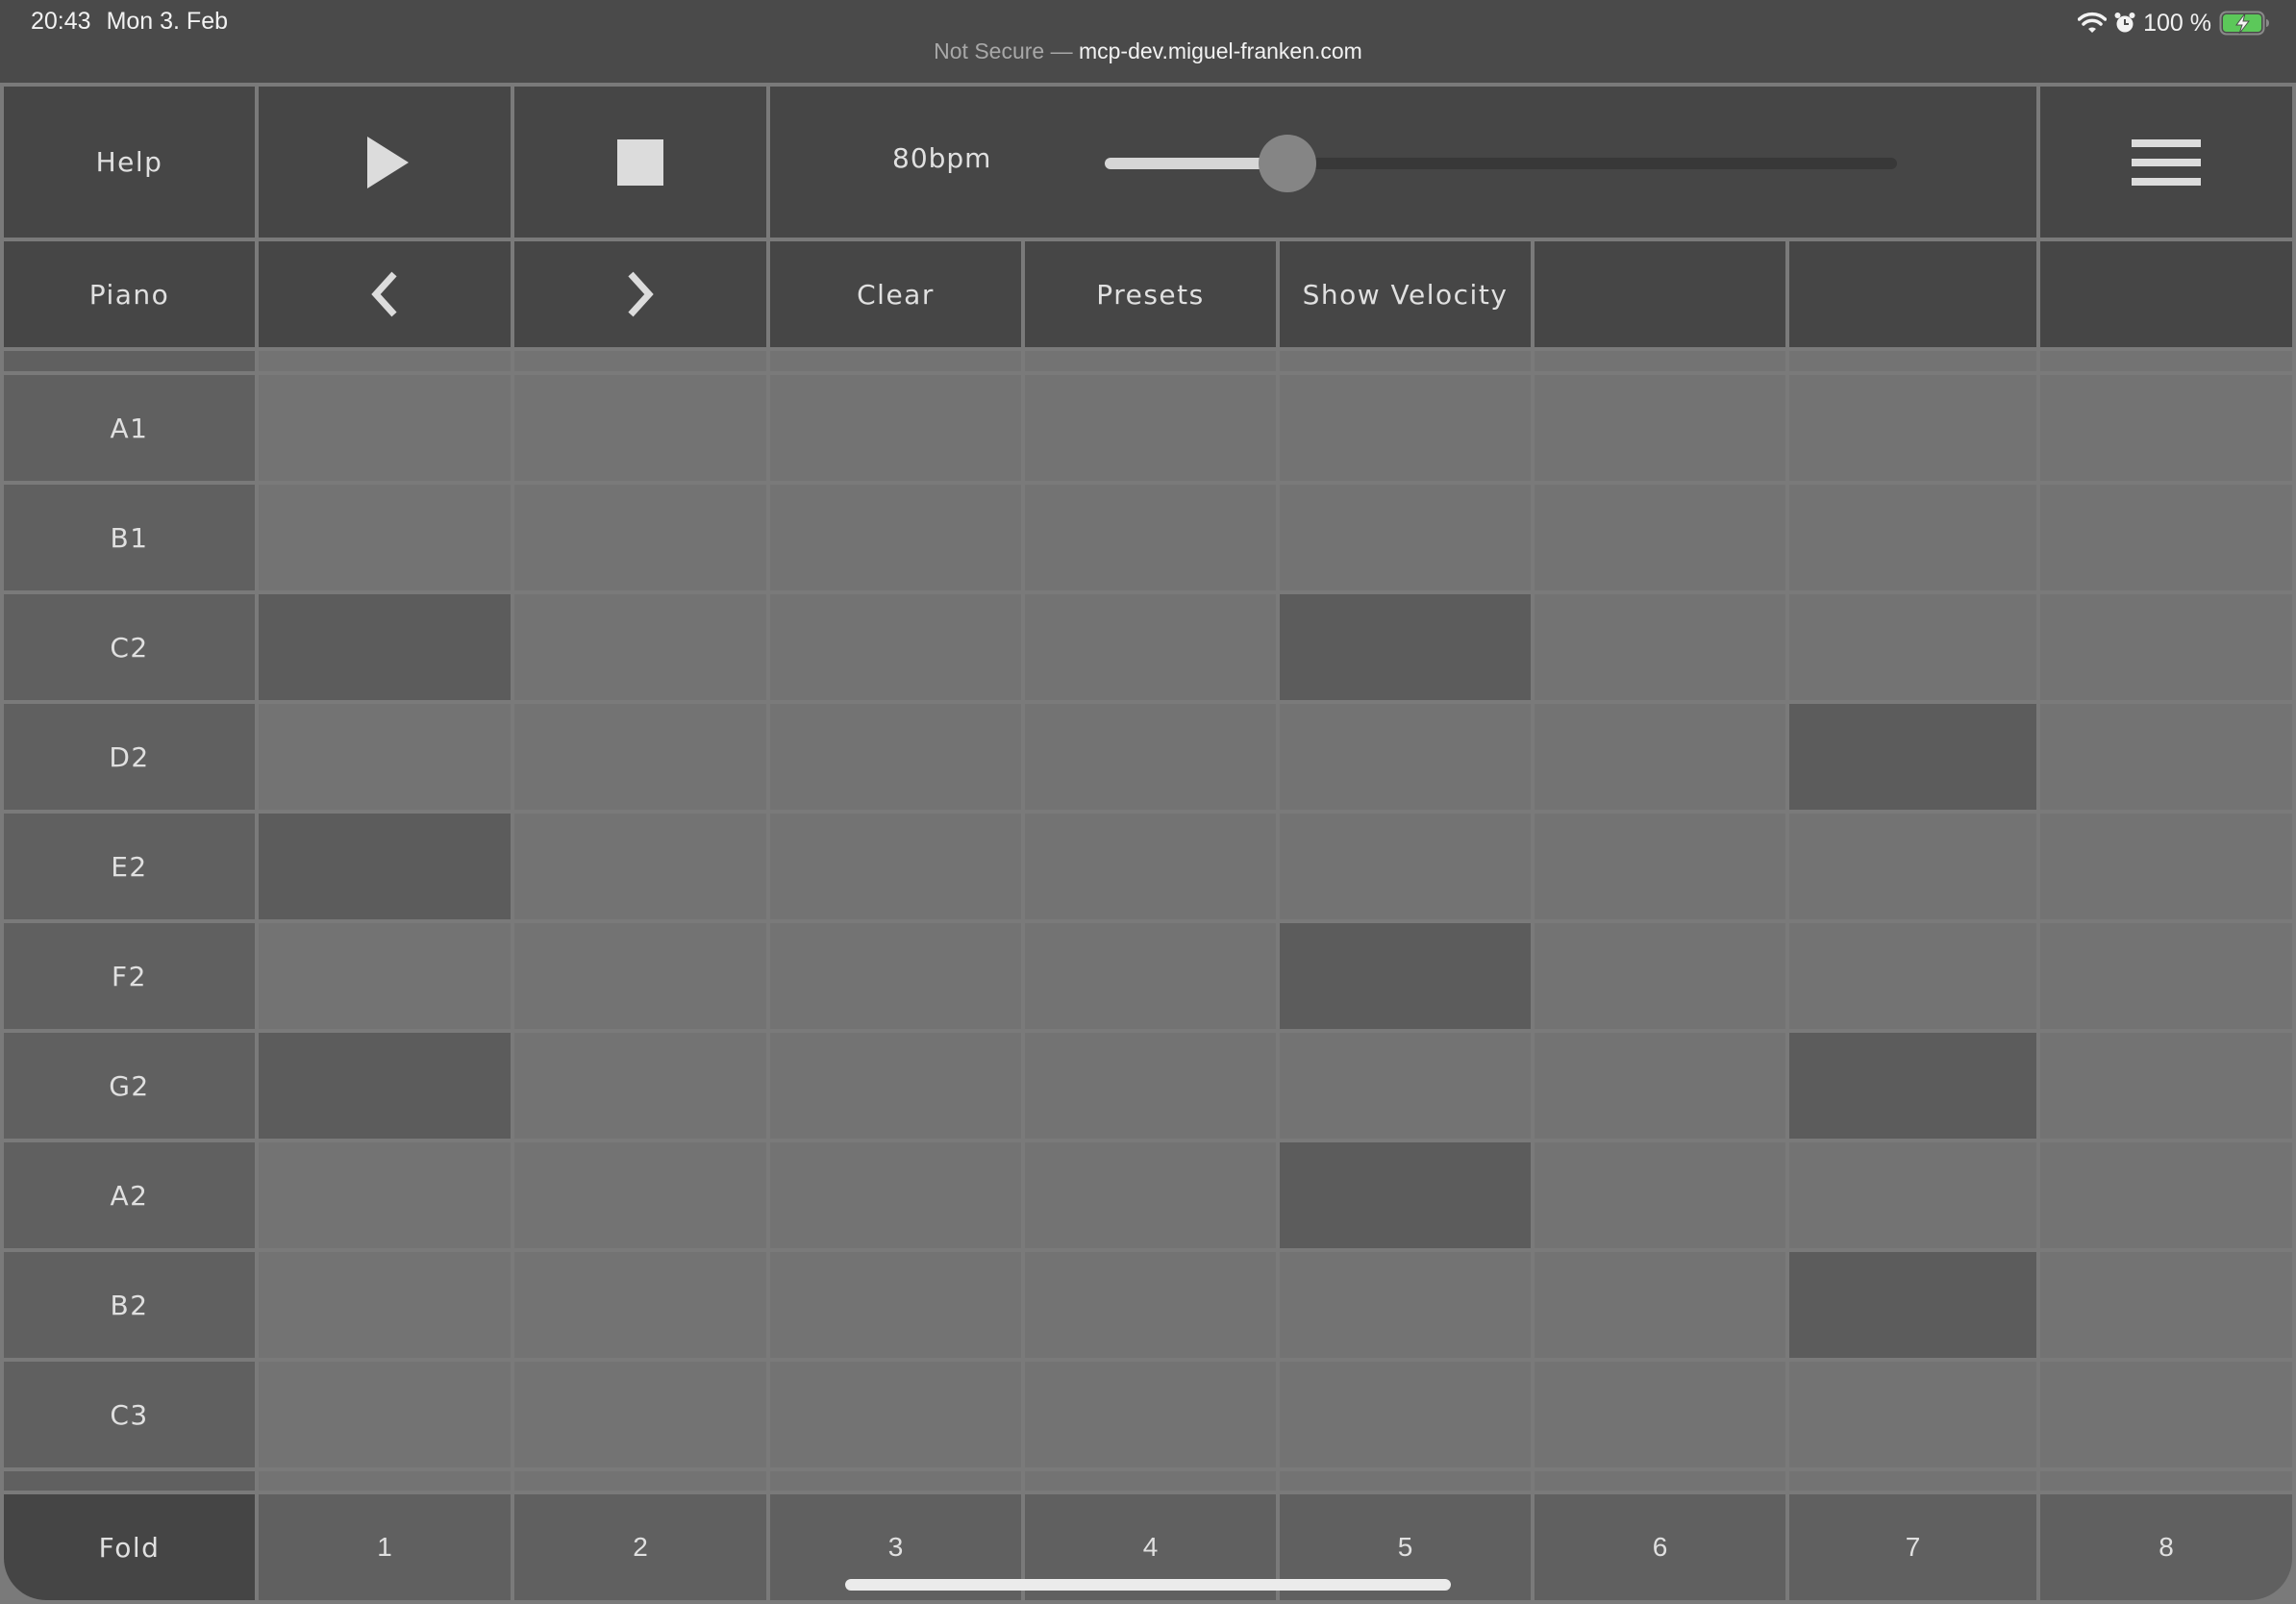  Describe the element at coordinates (129, 647) in the screenshot. I see `note-label: C2` at that location.